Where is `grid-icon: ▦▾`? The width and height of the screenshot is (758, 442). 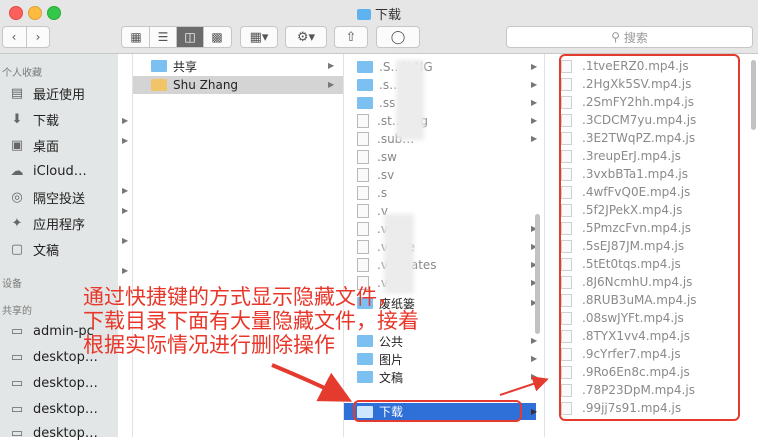
grid-icon: ▦▾ is located at coordinates (259, 37).